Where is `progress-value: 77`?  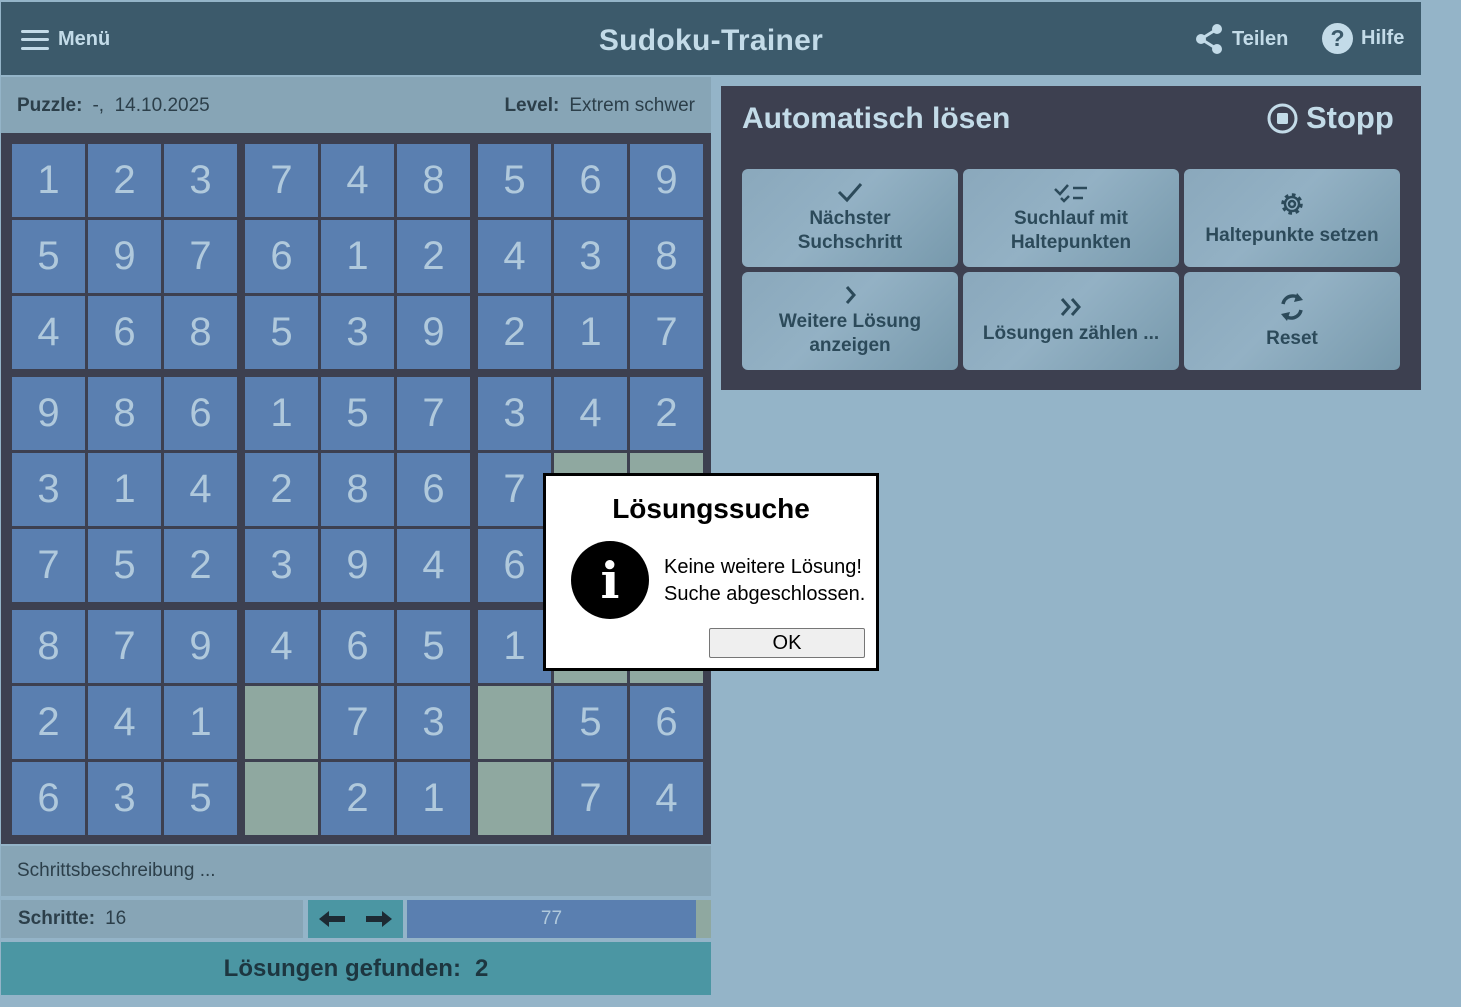 progress-value: 77 is located at coordinates (551, 918).